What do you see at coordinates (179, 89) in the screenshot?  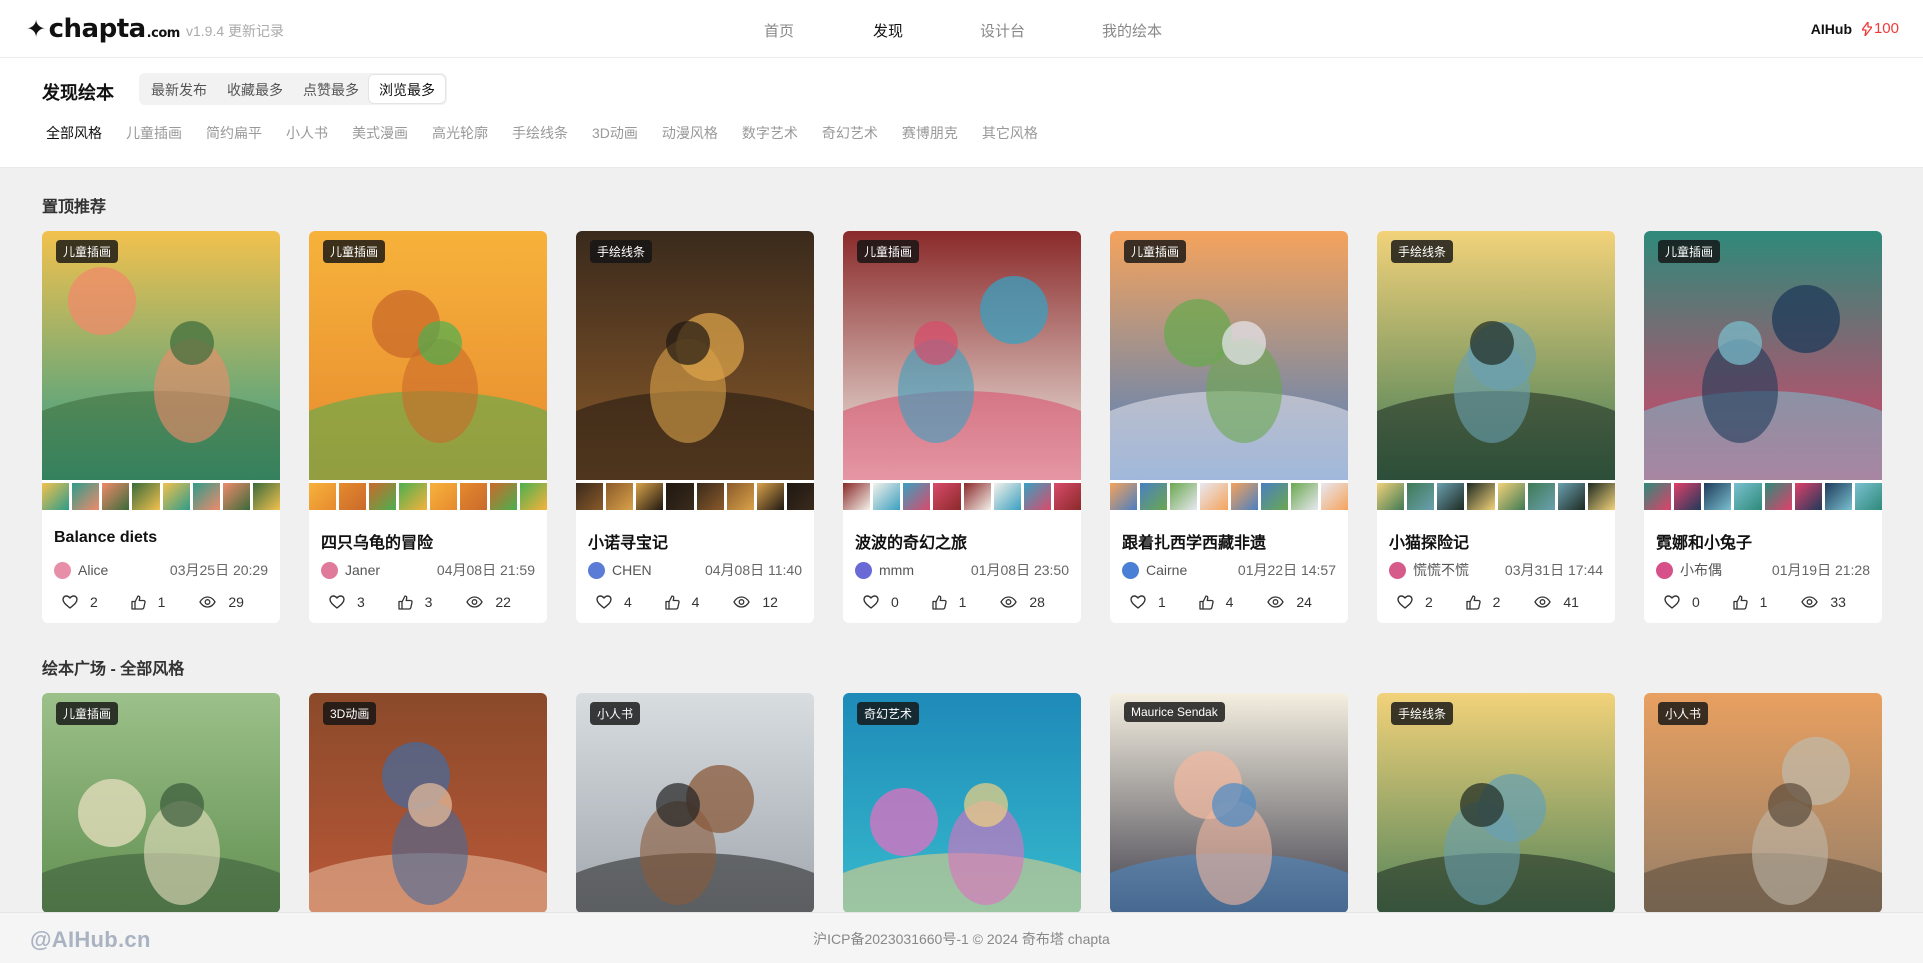 I see `sort-tab-latest: 最新发布` at bounding box center [179, 89].